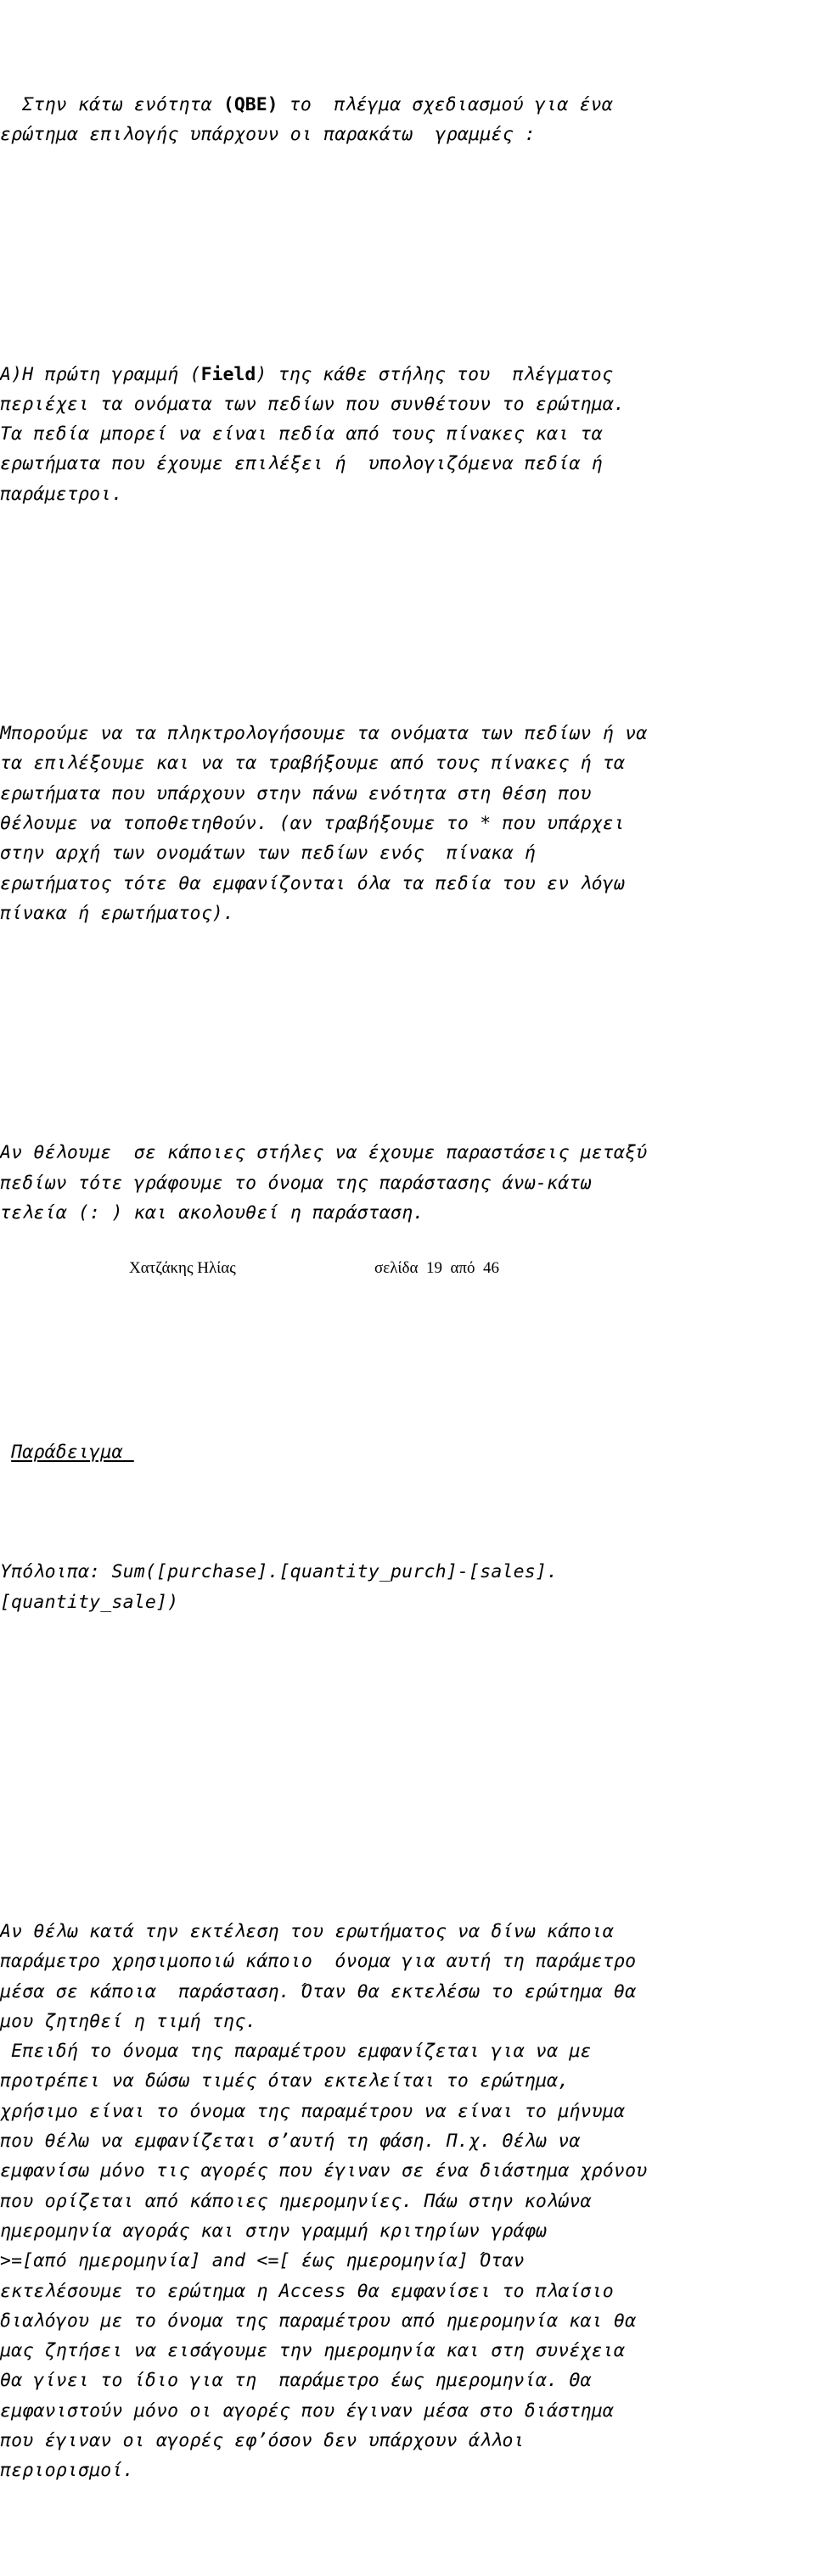 This screenshot has height=2576, width=815. Describe the element at coordinates (408, 1452) in the screenshot. I see `example-heading: Παράδειγμα` at that location.